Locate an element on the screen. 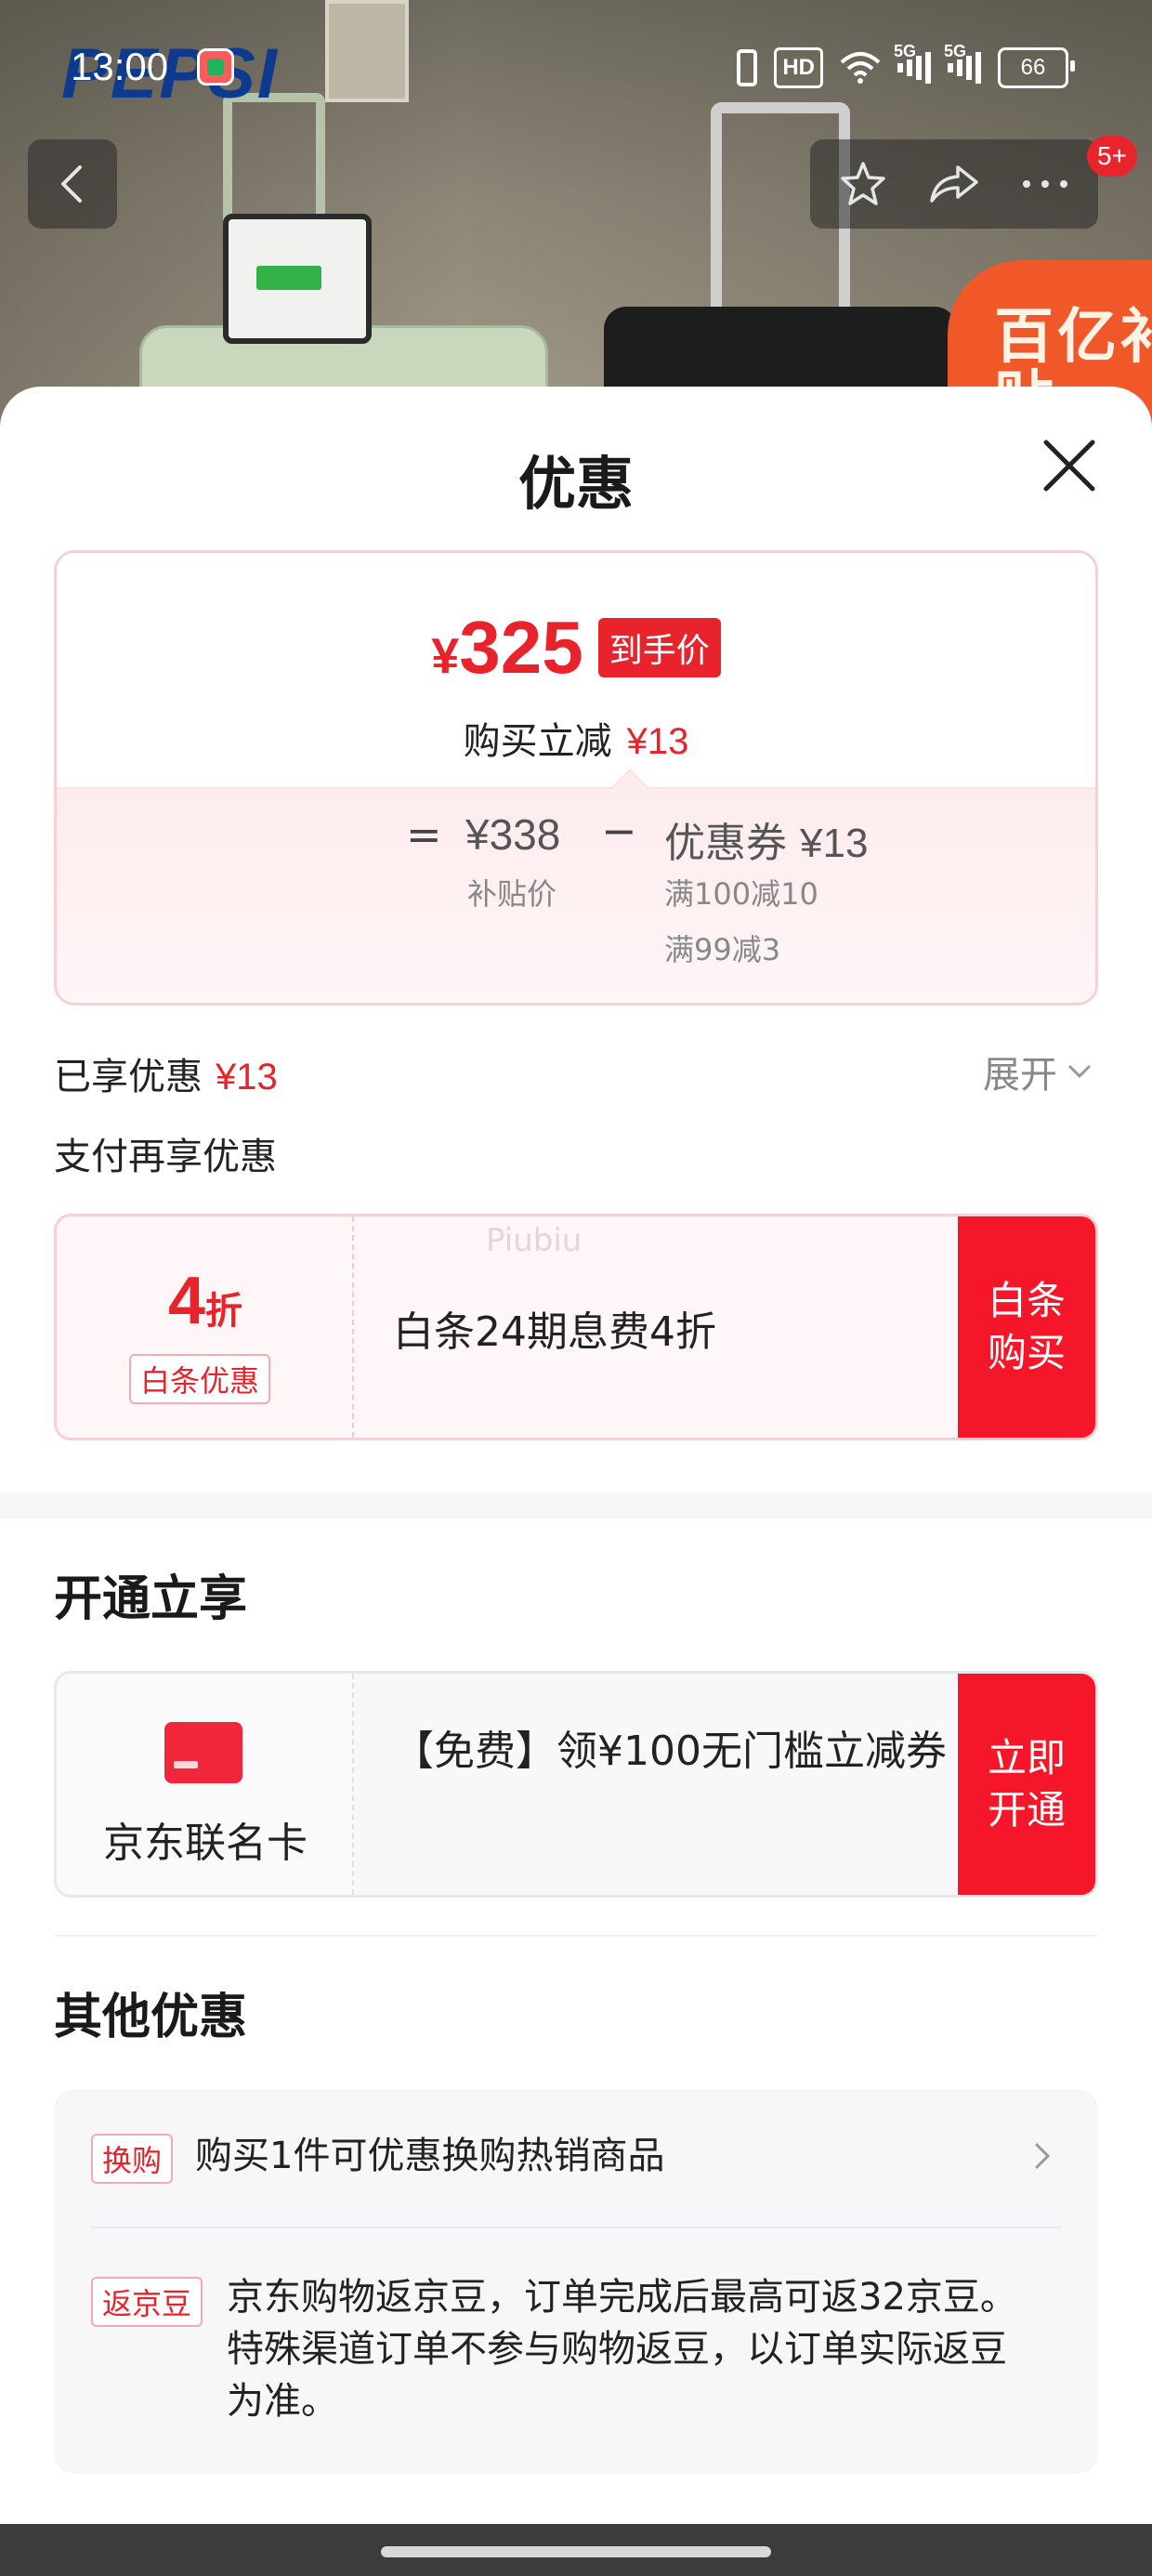 The height and width of the screenshot is (2576, 1152). section-separator is located at coordinates (576, 1936).